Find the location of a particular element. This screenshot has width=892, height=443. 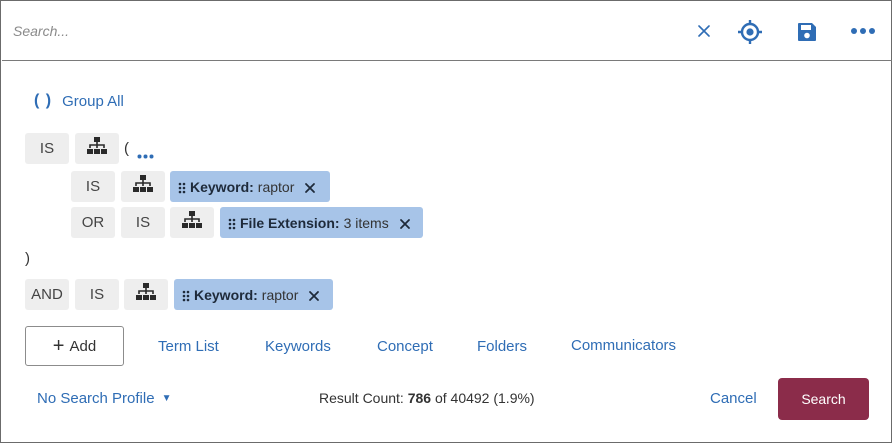

more-options-icon is located at coordinates (863, 31).